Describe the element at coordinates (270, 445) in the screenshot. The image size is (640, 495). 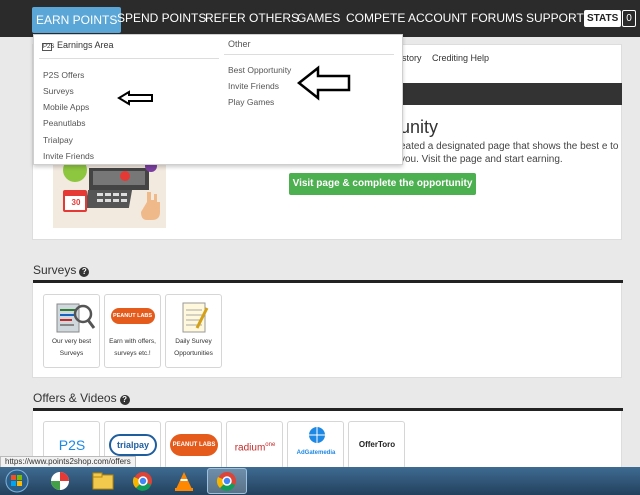
I see `radiumone-logo-sup: one` at that location.